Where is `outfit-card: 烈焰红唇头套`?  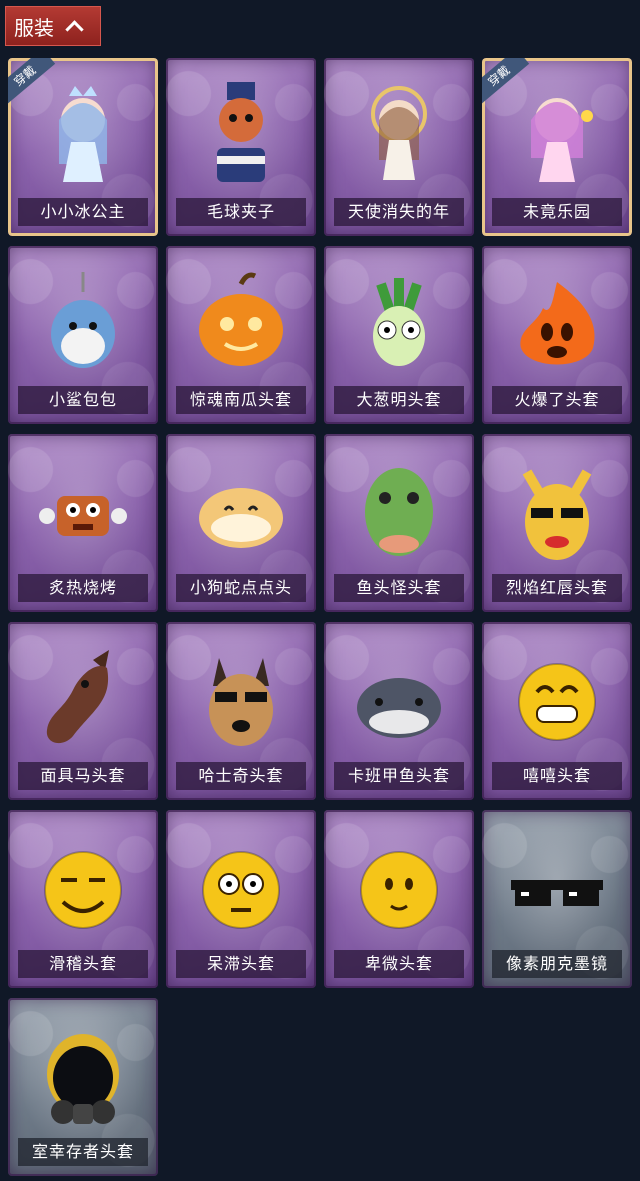 outfit-card: 烈焰红唇头套 is located at coordinates (557, 523).